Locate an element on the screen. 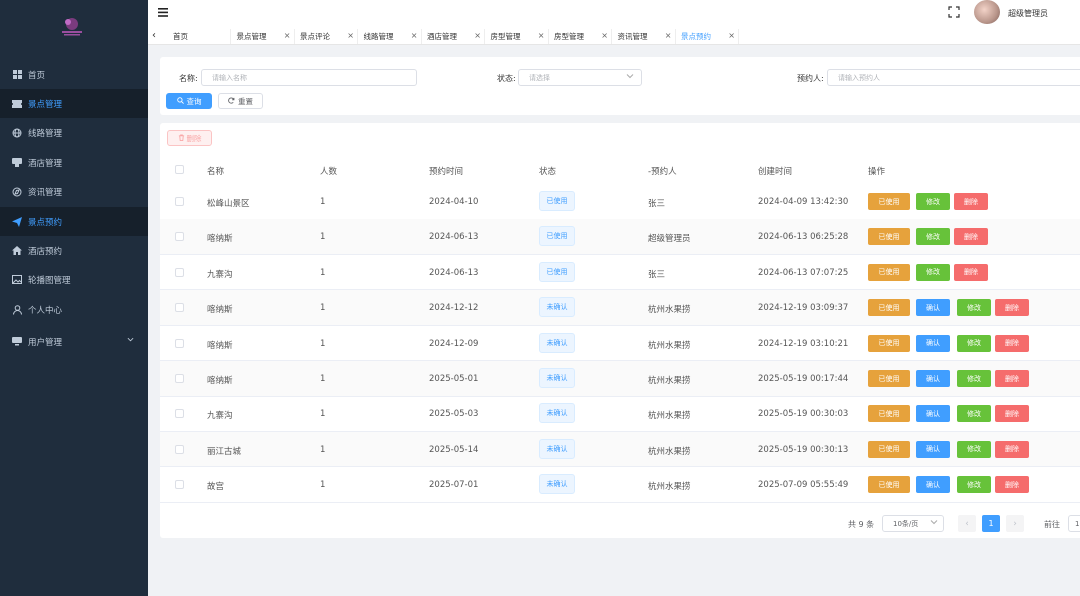 Image resolution: width=1080 pixels, height=596 pixels. tab-4: 酒店管理 × is located at coordinates (453, 36).